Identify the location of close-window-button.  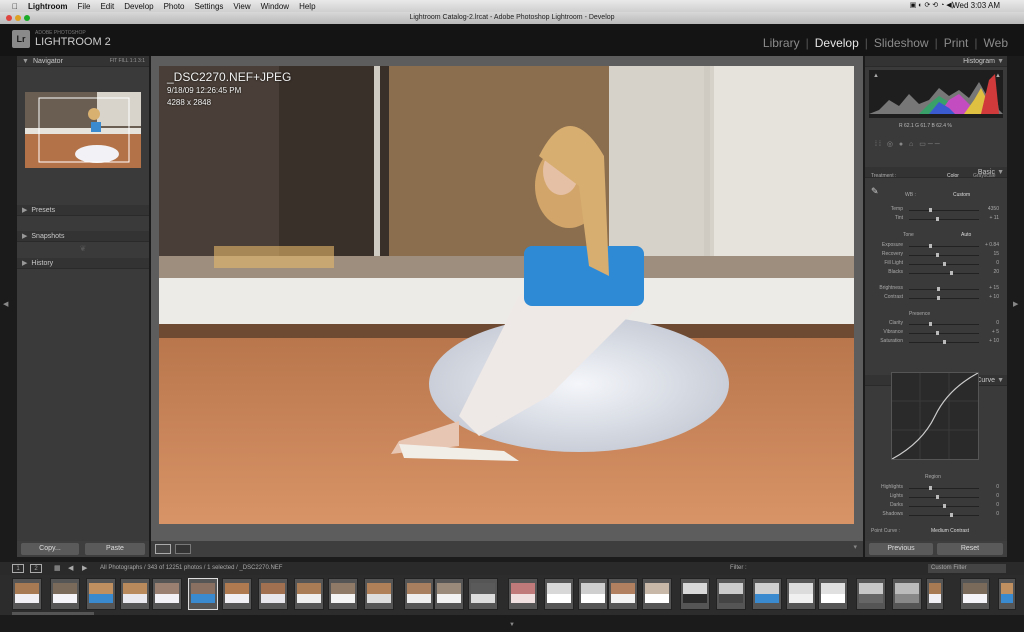
(9, 18).